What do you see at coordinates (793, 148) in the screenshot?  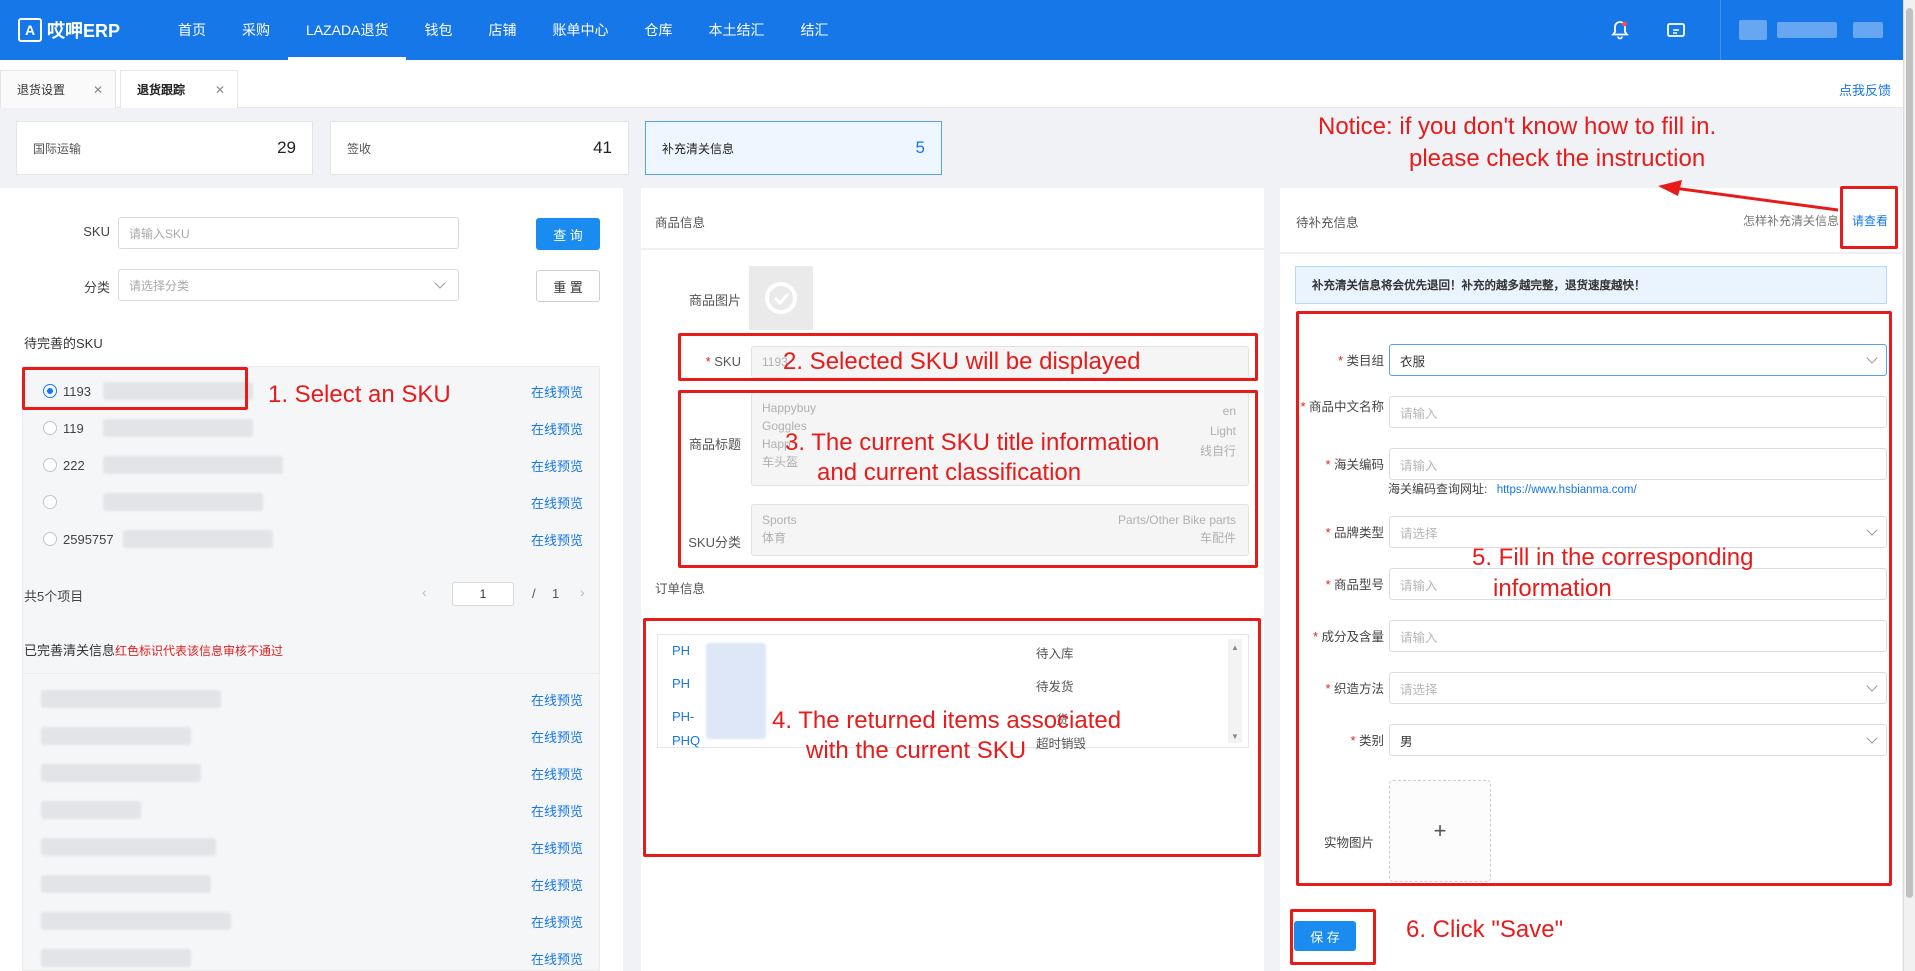 I see `stat-card-customs-info: 补充清关信息 5` at bounding box center [793, 148].